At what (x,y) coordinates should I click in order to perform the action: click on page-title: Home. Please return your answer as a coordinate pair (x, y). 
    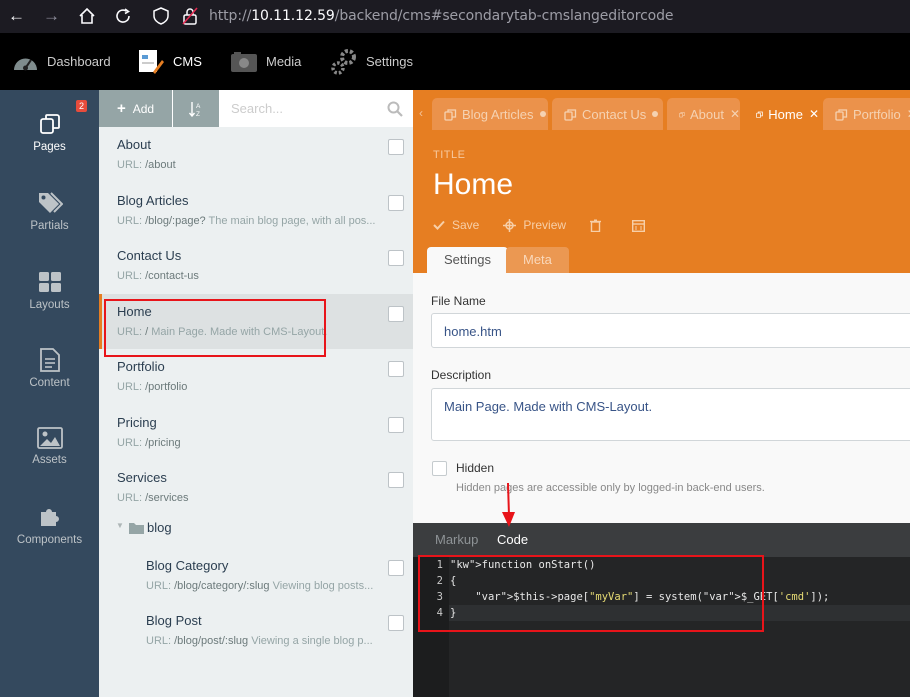
    Looking at the image, I should click on (473, 185).